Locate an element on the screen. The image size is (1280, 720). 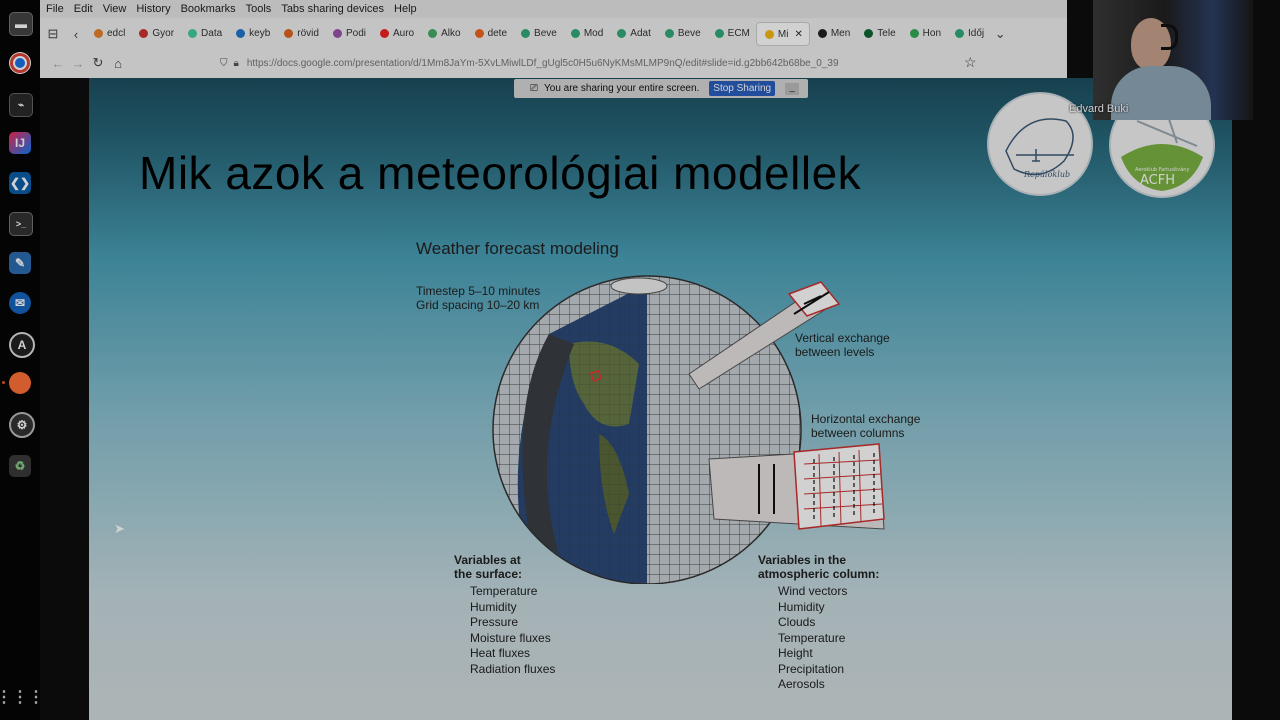
browser-tab: Data is located at coordinates (204, 33).